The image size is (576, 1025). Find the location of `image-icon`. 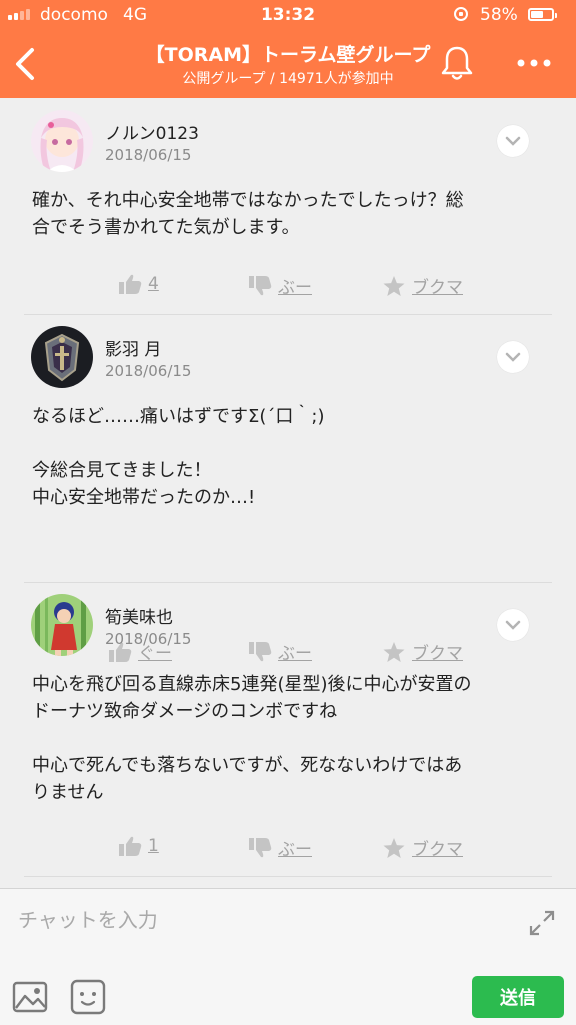

image-icon is located at coordinates (30, 997).